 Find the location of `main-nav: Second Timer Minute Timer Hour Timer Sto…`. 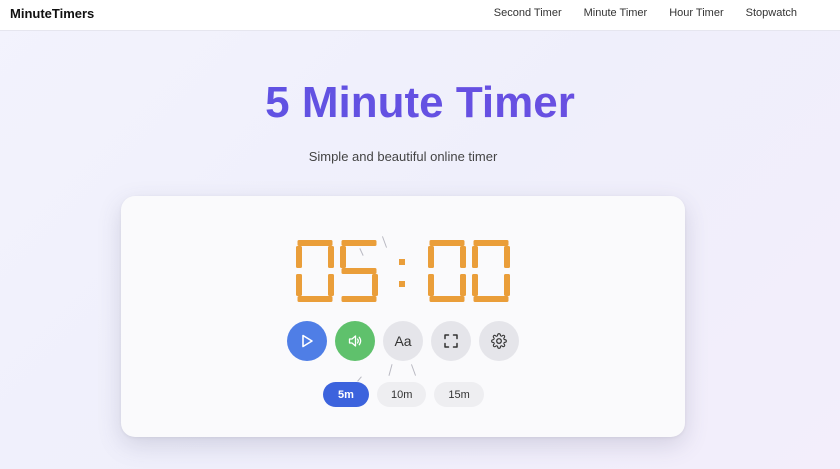

main-nav: Second Timer Minute Timer Hour Timer Sto… is located at coordinates (645, 13).